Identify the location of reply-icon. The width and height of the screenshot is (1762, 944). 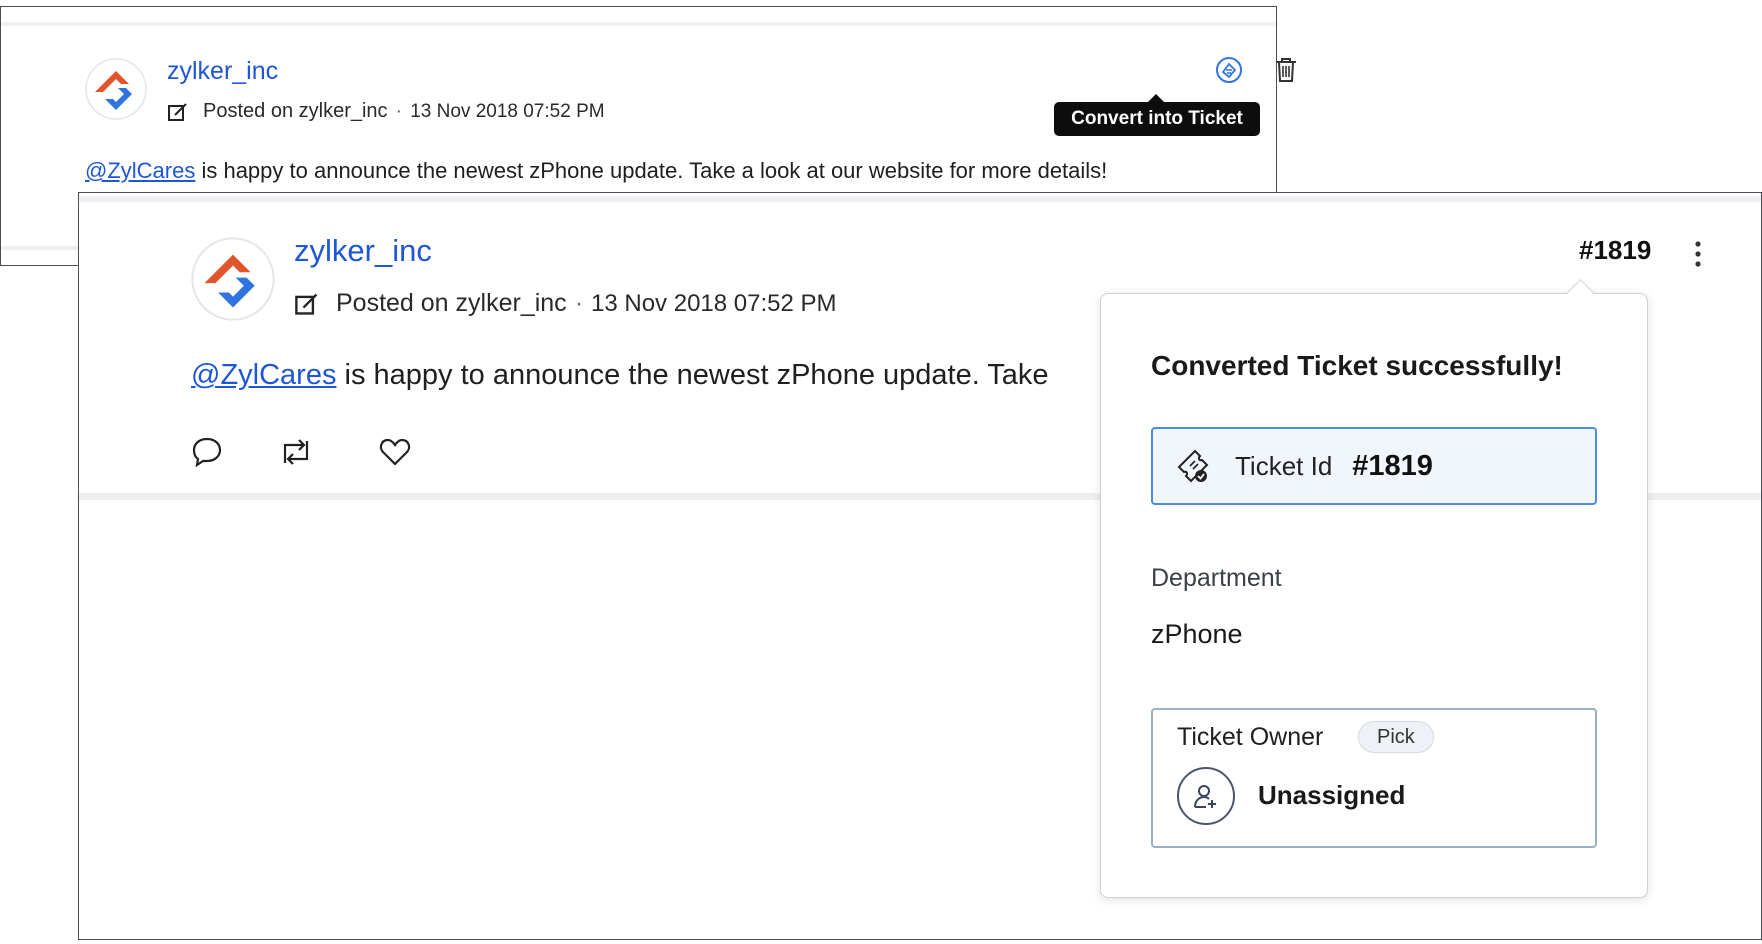
(207, 453).